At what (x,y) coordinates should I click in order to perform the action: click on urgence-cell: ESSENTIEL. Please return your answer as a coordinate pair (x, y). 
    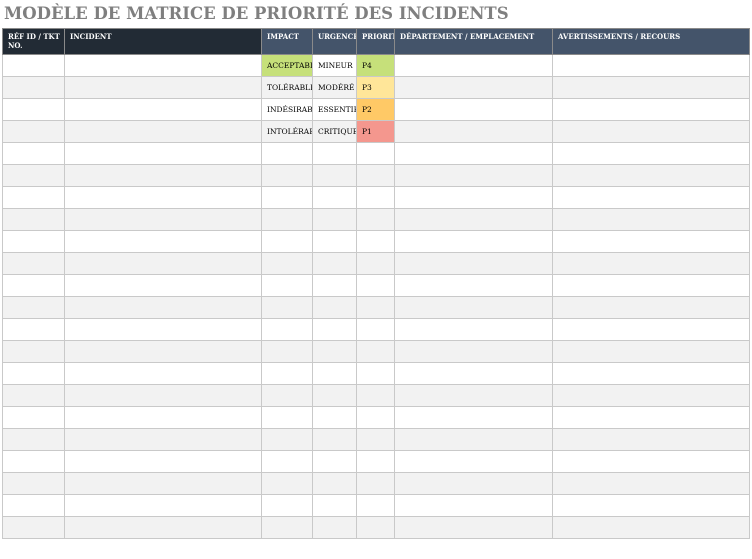
    Looking at the image, I should click on (334, 109).